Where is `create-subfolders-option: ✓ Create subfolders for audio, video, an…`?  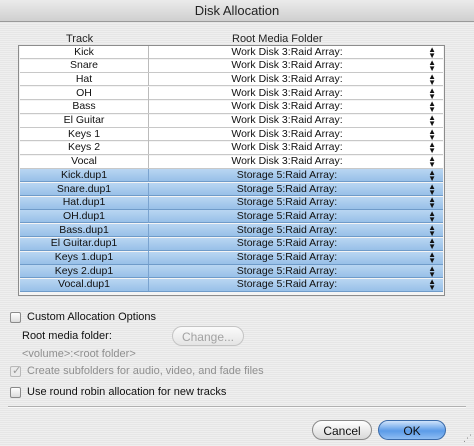 create-subfolders-option: ✓ Create subfolders for audio, video, an… is located at coordinates (137, 371).